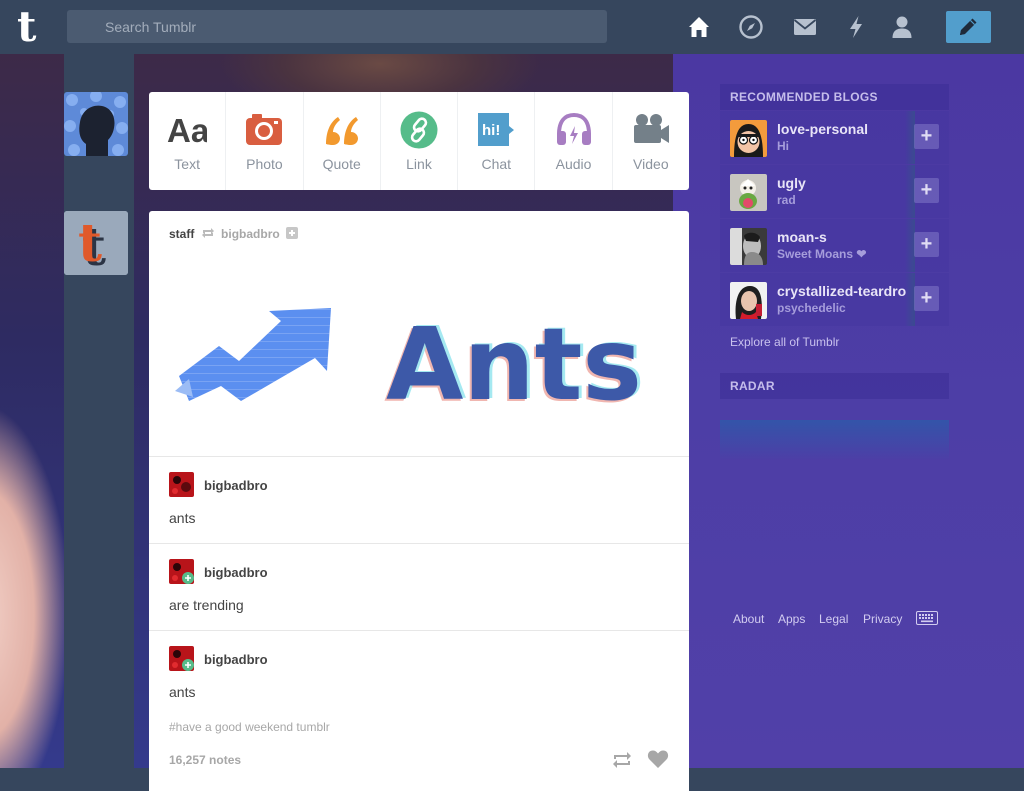 The height and width of the screenshot is (791, 1024). I want to click on blog-name: love-personal, so click(843, 129).